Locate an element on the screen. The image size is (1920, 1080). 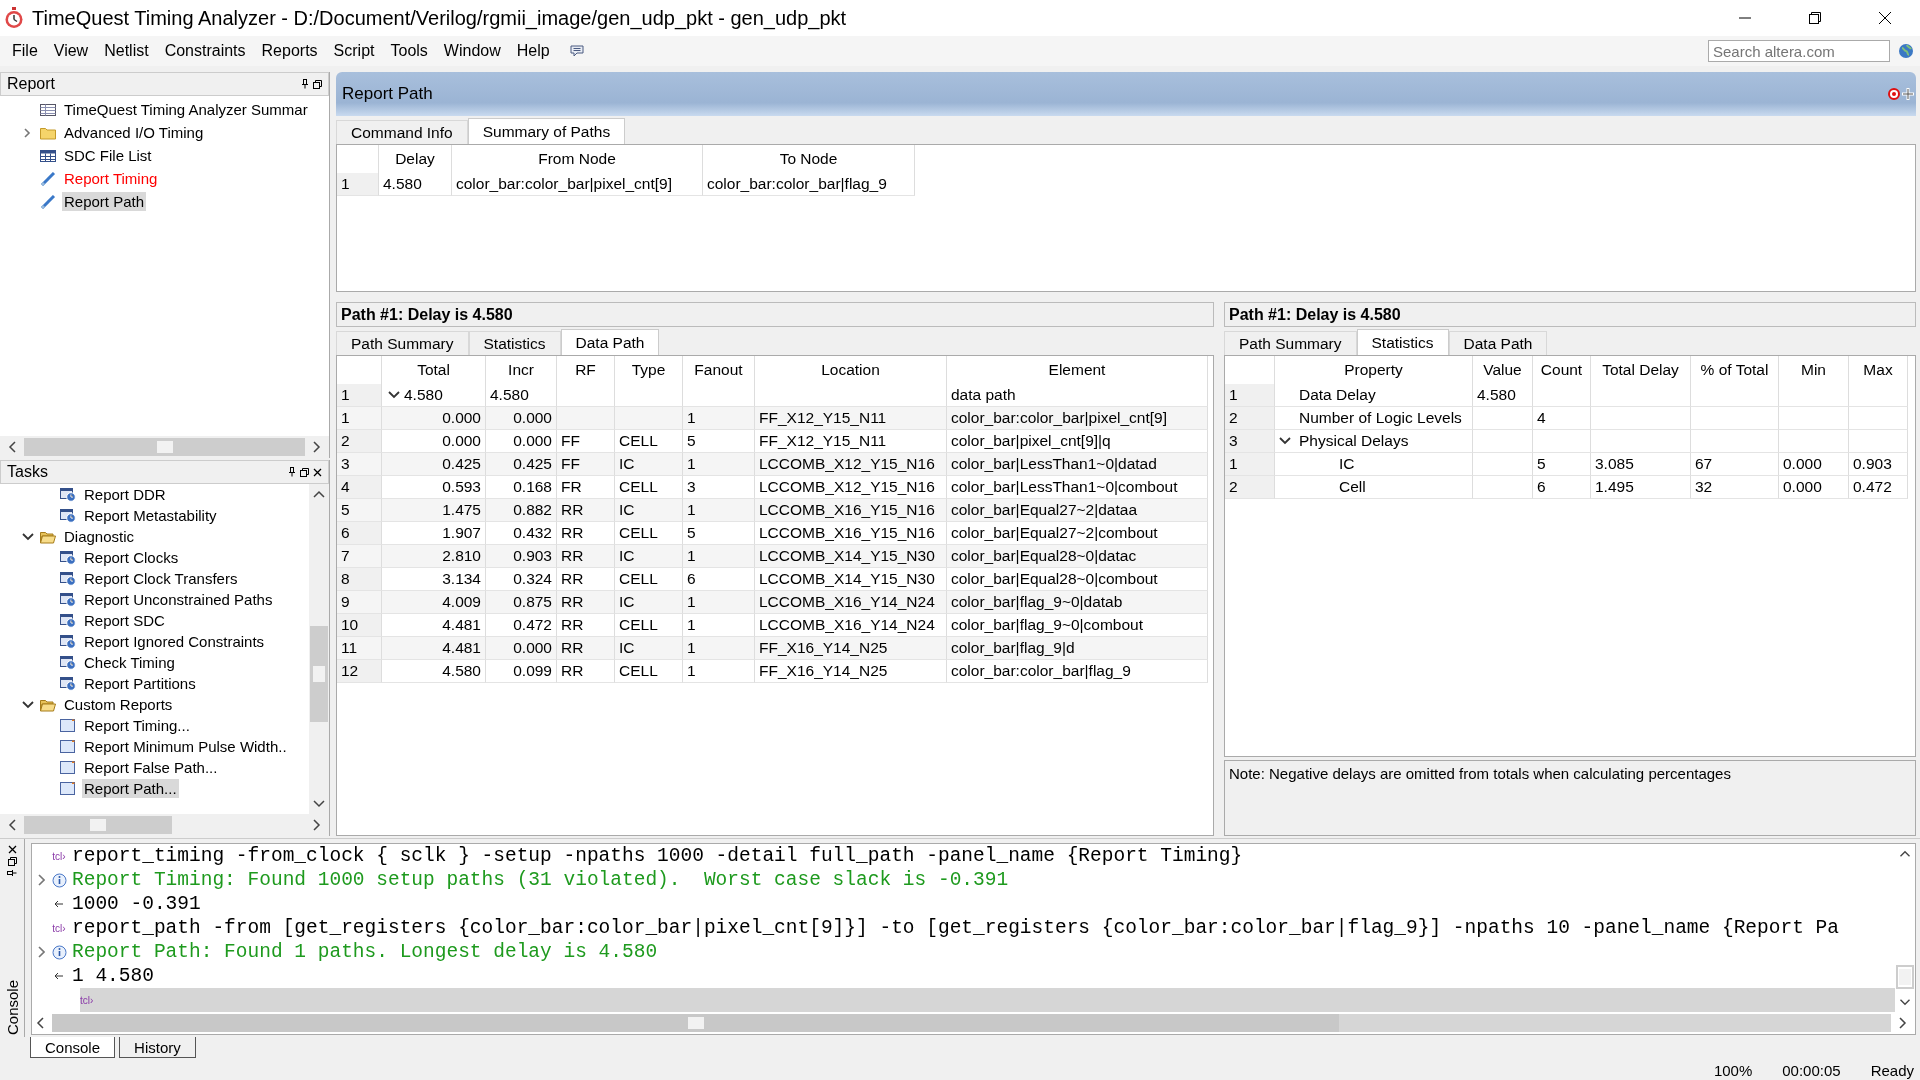
column-header: From Node is located at coordinates (577, 159).